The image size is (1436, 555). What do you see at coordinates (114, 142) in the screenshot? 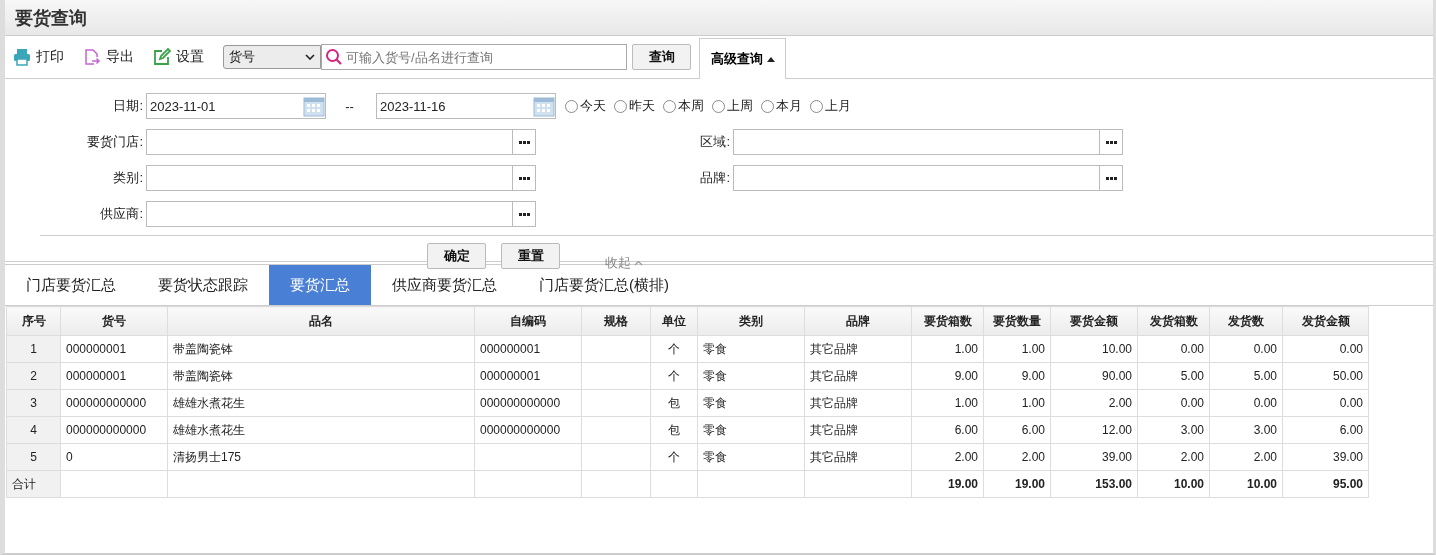
I see `field-label: 要货门店:` at bounding box center [114, 142].